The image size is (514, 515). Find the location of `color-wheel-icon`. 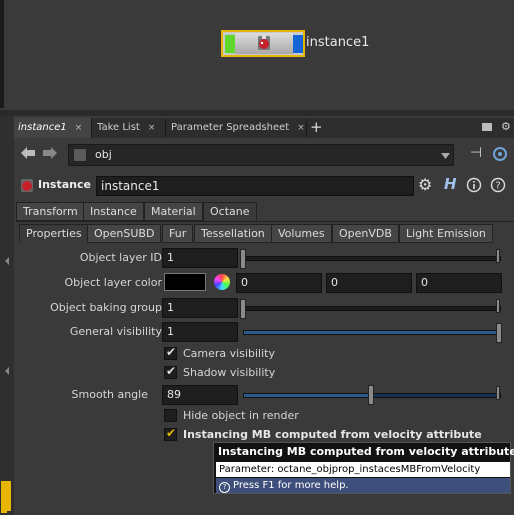

color-wheel-icon is located at coordinates (222, 282).